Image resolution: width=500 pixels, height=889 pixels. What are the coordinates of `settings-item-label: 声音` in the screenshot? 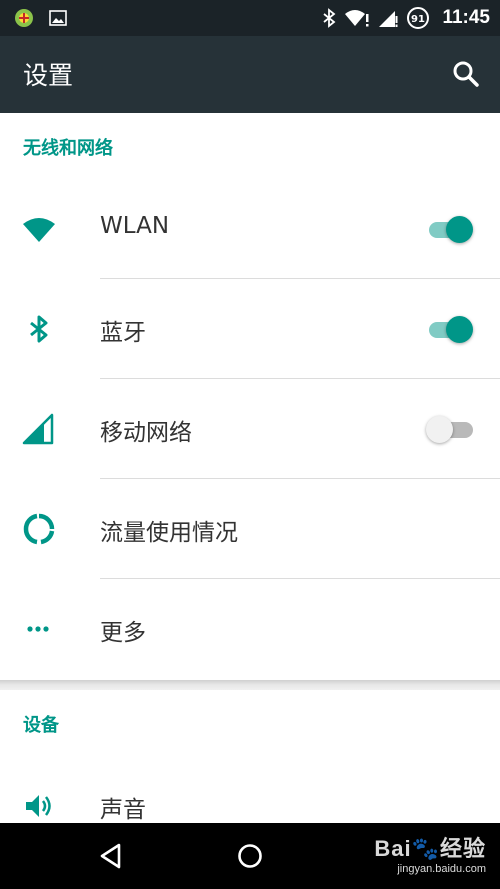 It's located at (123, 810).